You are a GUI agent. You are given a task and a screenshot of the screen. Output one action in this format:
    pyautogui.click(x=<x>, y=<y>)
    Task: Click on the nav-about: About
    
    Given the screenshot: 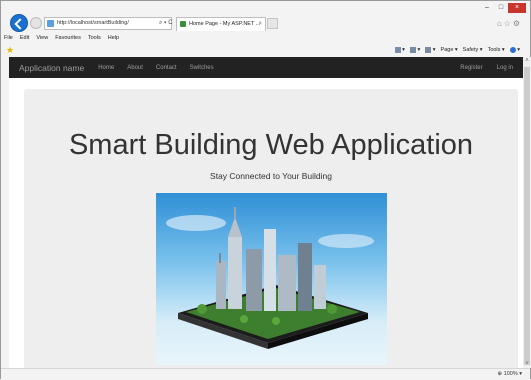 What is the action you would take?
    pyautogui.click(x=135, y=68)
    